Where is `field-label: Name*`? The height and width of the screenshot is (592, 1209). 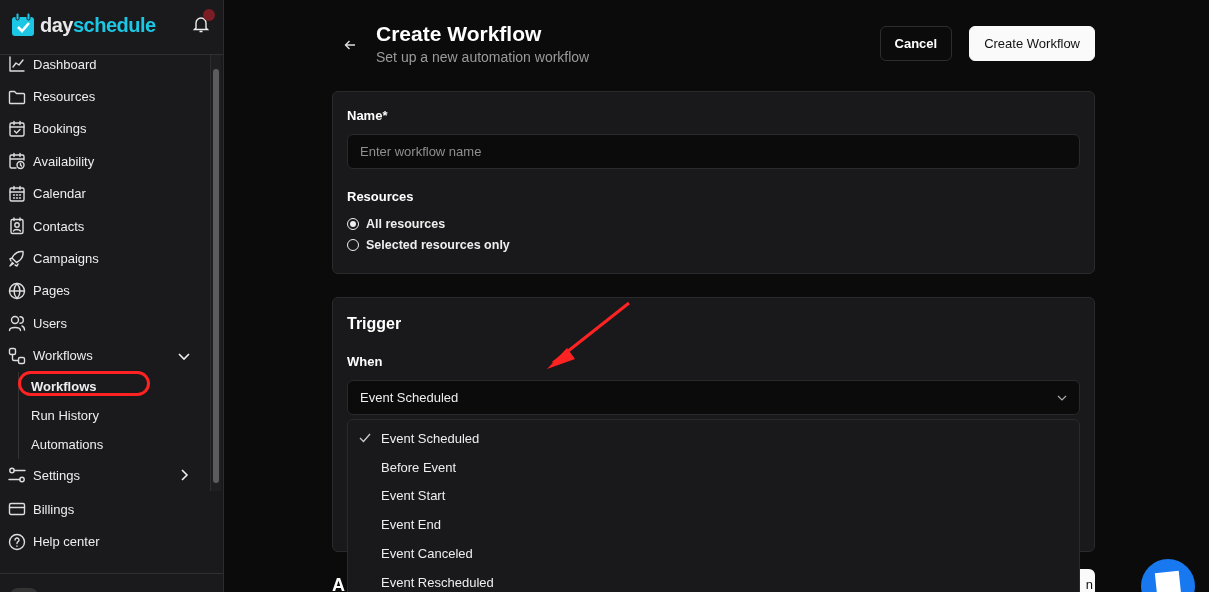
field-label: Name* is located at coordinates (368, 115).